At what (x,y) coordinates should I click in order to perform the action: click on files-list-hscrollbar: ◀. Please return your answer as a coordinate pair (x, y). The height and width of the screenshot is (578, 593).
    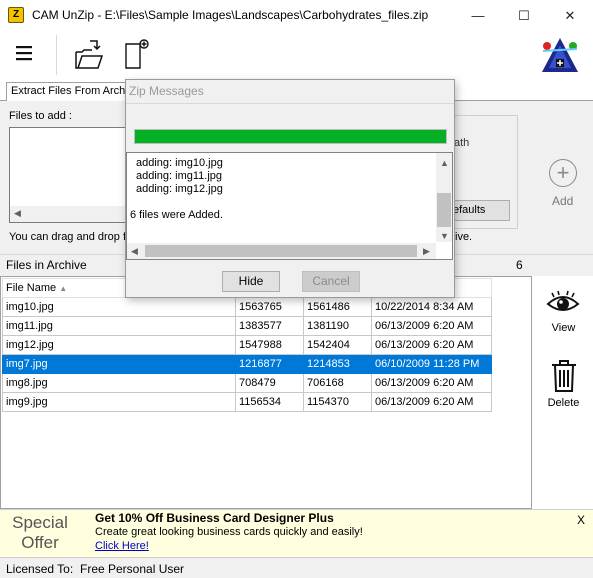
    Looking at the image, I should click on (69, 214).